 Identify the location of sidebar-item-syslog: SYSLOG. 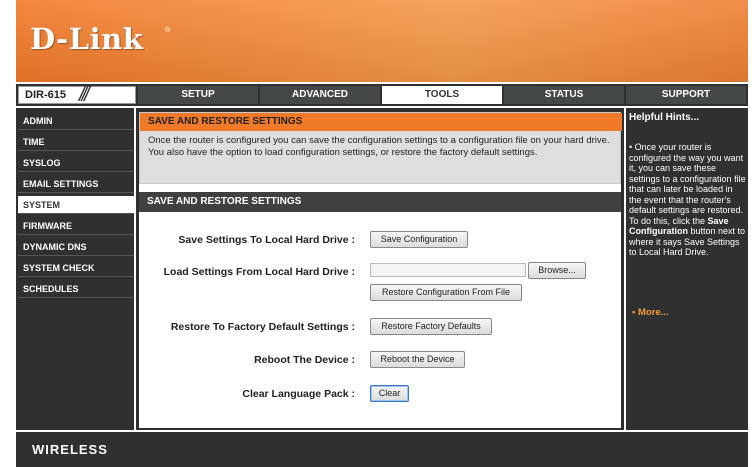
(76, 163).